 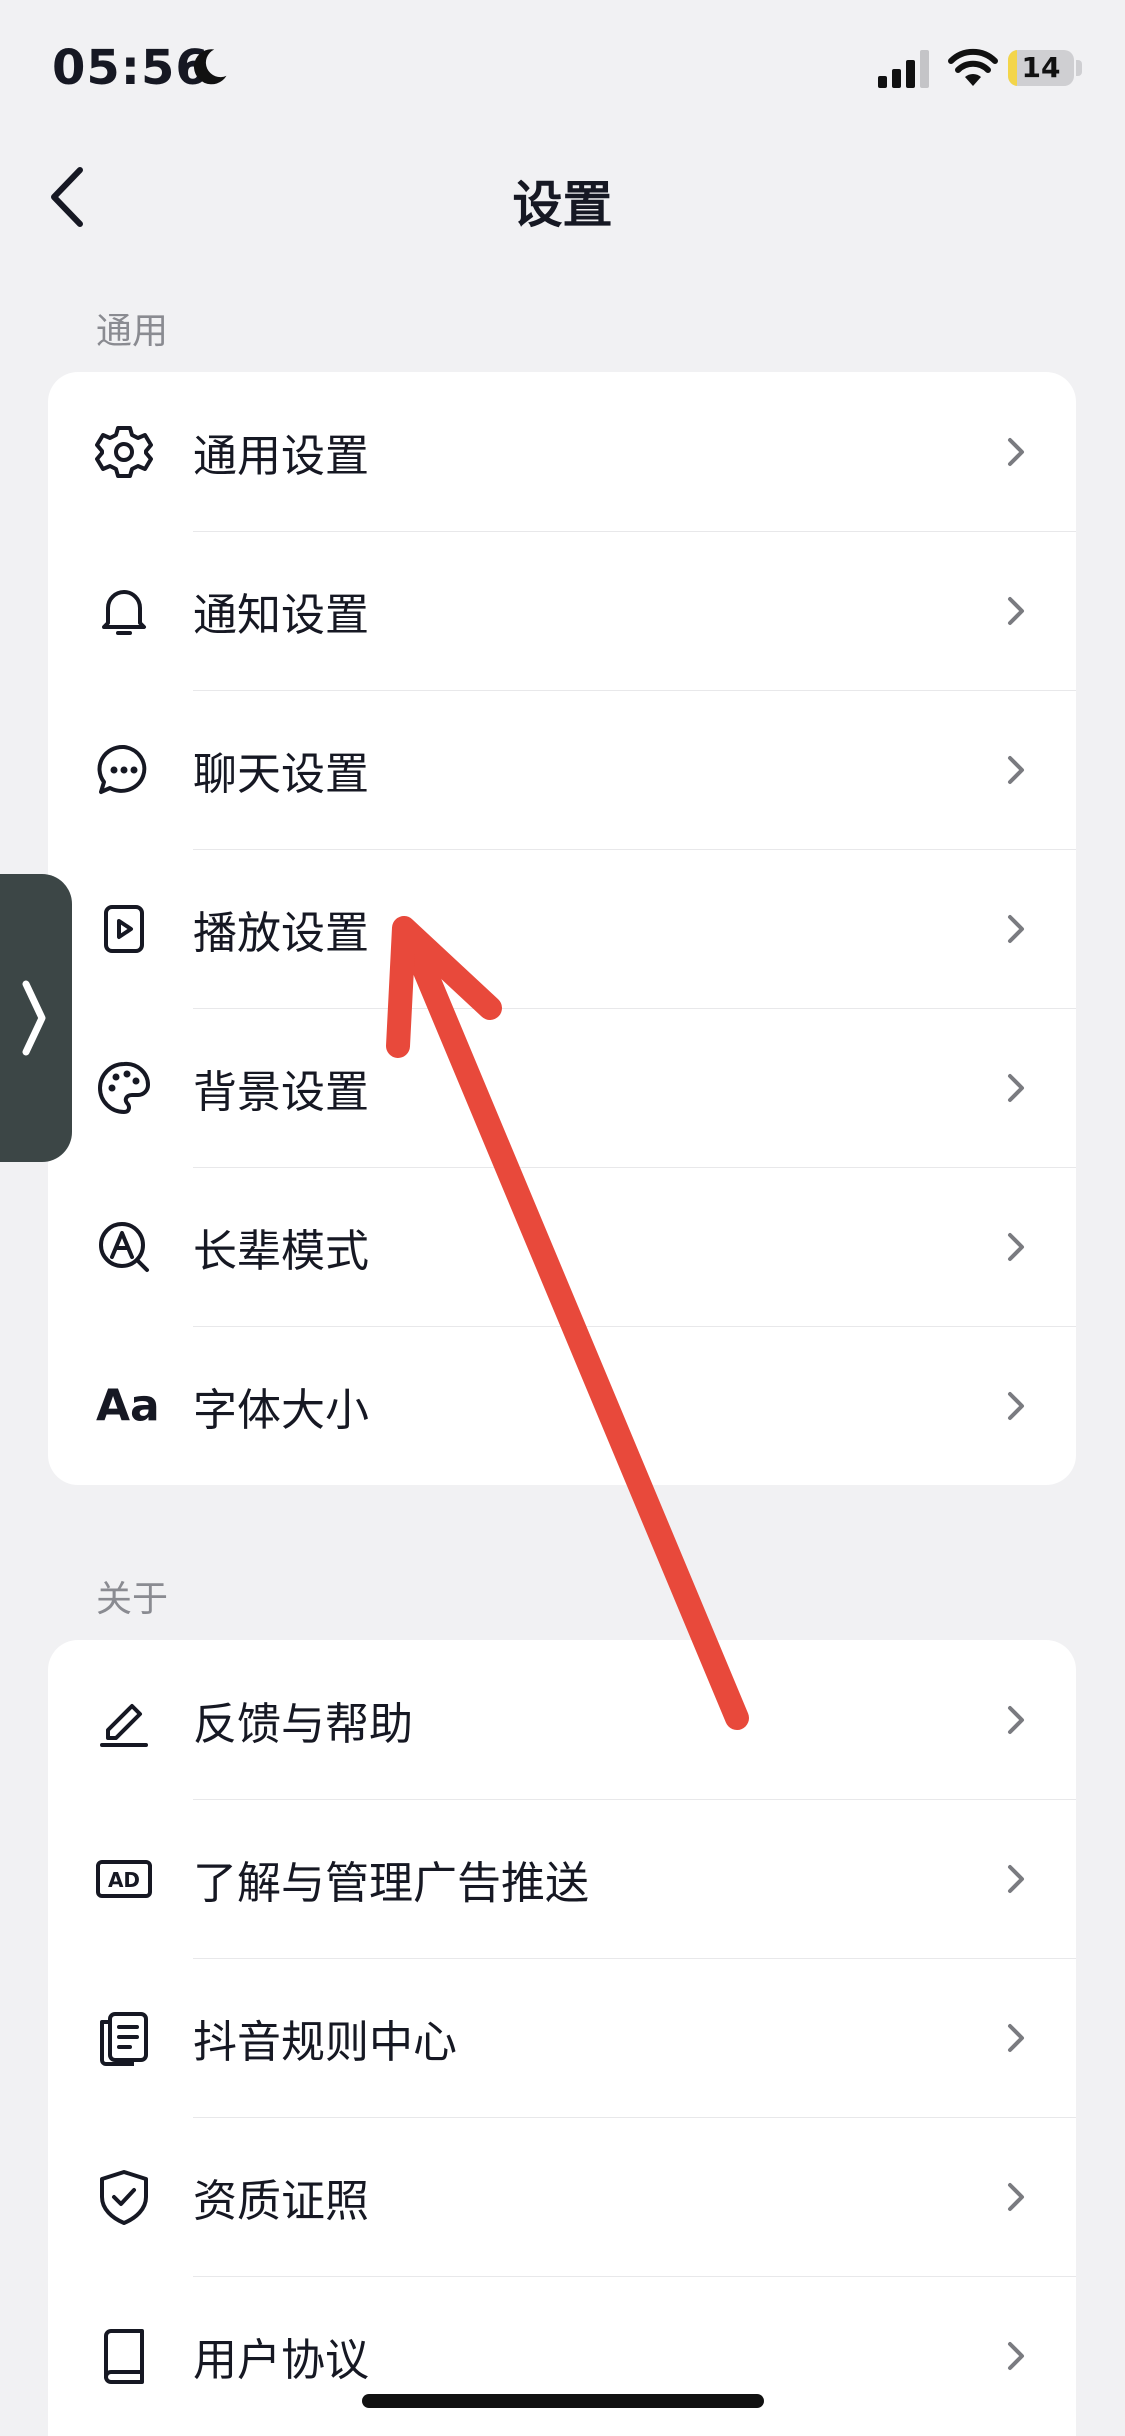 I want to click on annotation-arrow, so click(x=567, y=1323).